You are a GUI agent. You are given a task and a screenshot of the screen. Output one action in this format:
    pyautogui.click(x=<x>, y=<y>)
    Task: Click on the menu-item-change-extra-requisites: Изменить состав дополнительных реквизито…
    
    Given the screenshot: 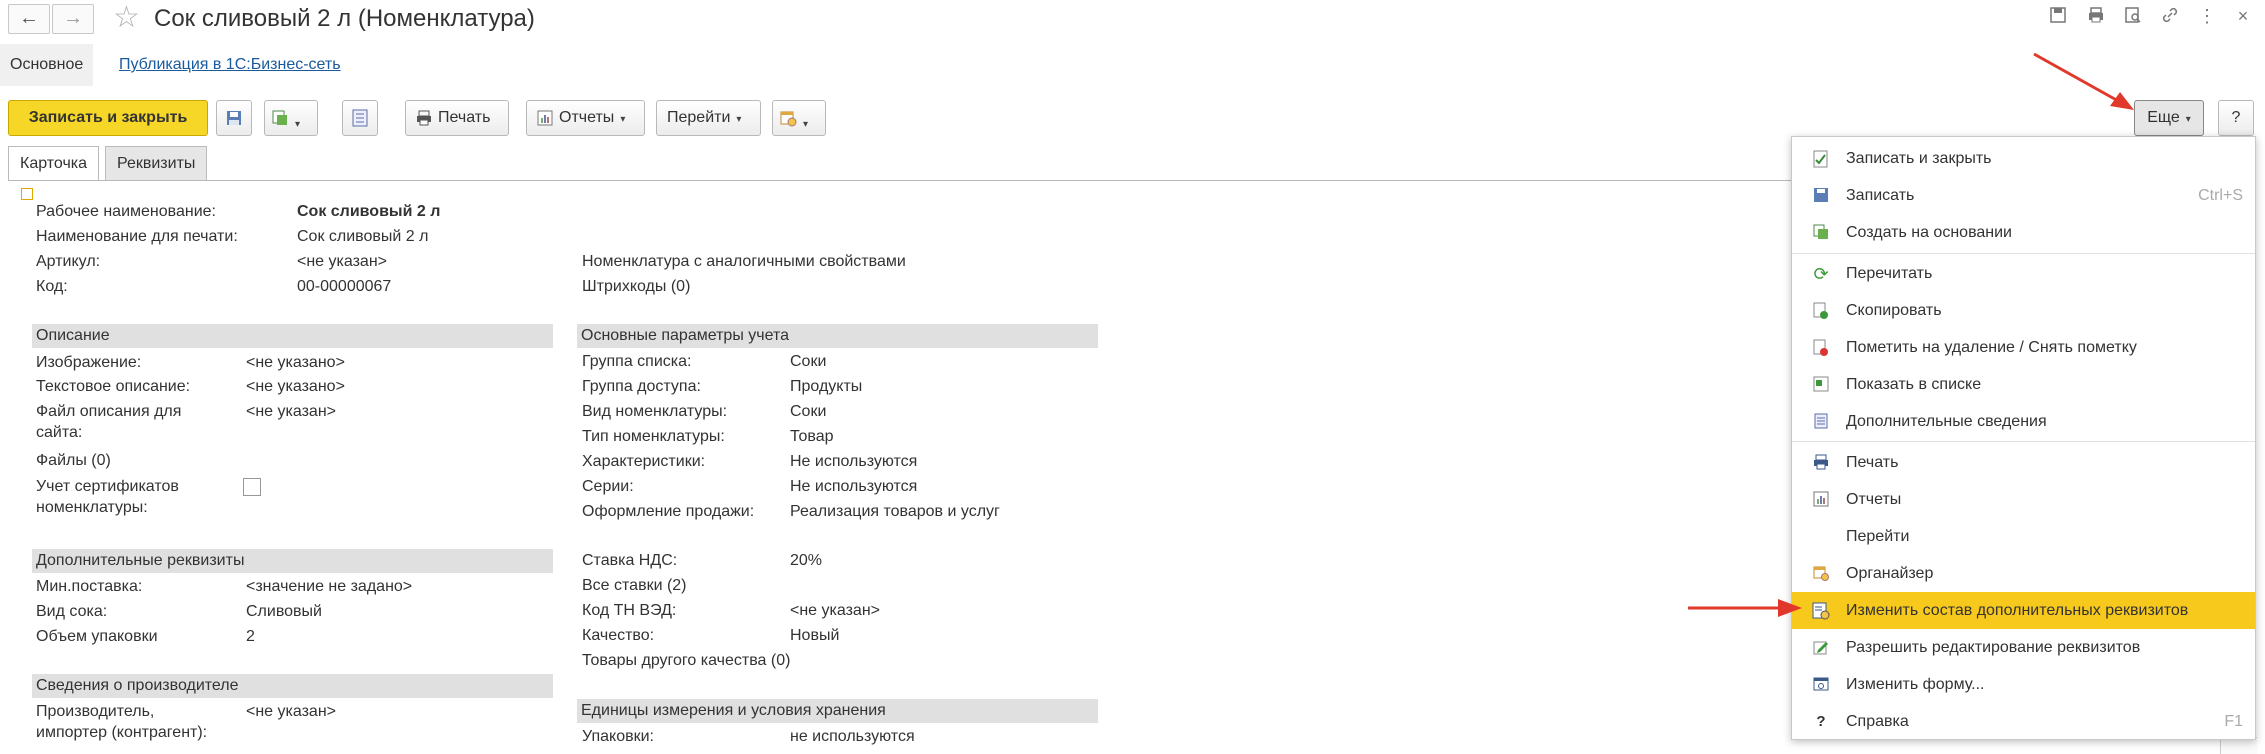 What is the action you would take?
    pyautogui.click(x=2023, y=610)
    